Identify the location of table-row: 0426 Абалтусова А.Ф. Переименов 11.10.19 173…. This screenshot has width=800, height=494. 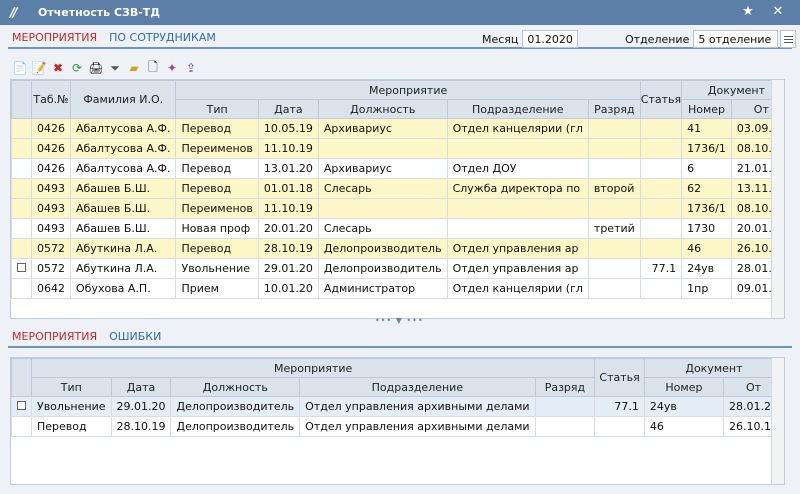
(397, 148).